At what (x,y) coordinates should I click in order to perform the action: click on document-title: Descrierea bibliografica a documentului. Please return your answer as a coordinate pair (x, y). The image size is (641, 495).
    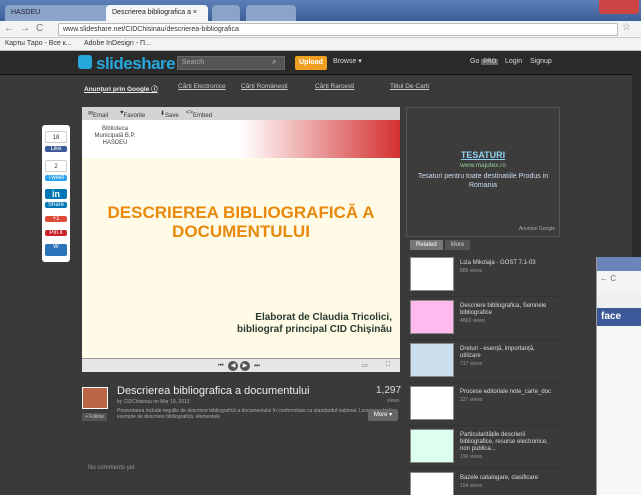
    Looking at the image, I should click on (213, 391).